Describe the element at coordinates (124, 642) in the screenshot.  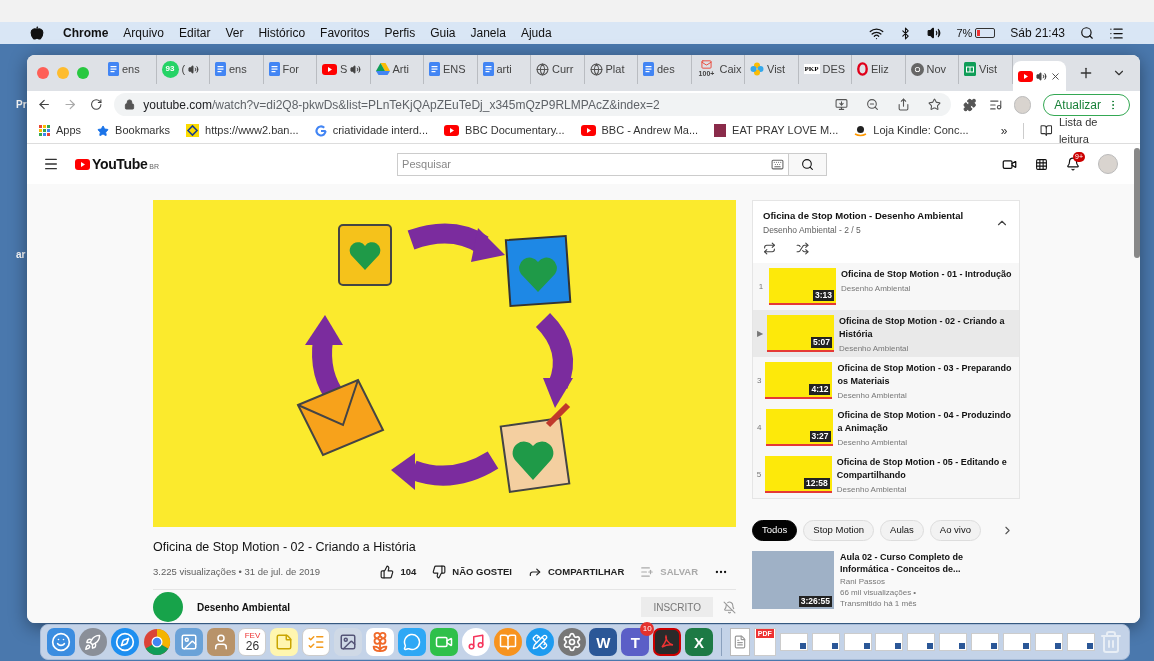
I see `compass-icon` at that location.